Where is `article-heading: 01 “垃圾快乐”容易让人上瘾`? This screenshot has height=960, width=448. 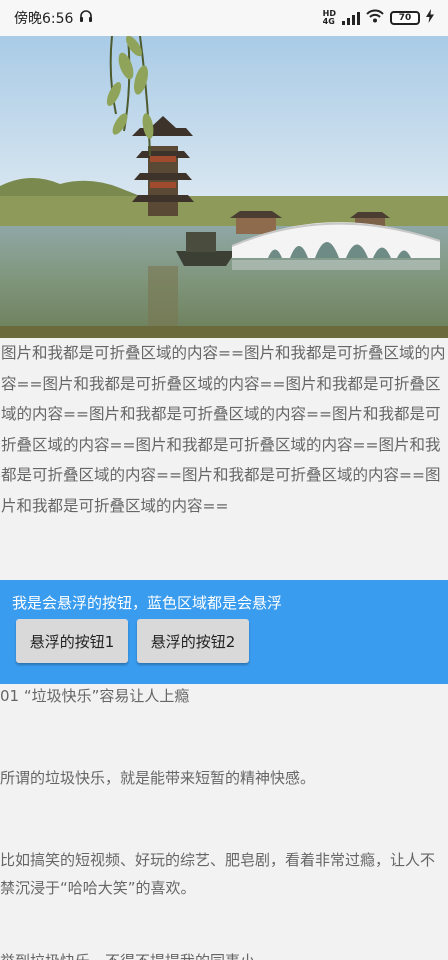 article-heading: 01 “垃圾快乐”容易让人上瘾 is located at coordinates (95, 696).